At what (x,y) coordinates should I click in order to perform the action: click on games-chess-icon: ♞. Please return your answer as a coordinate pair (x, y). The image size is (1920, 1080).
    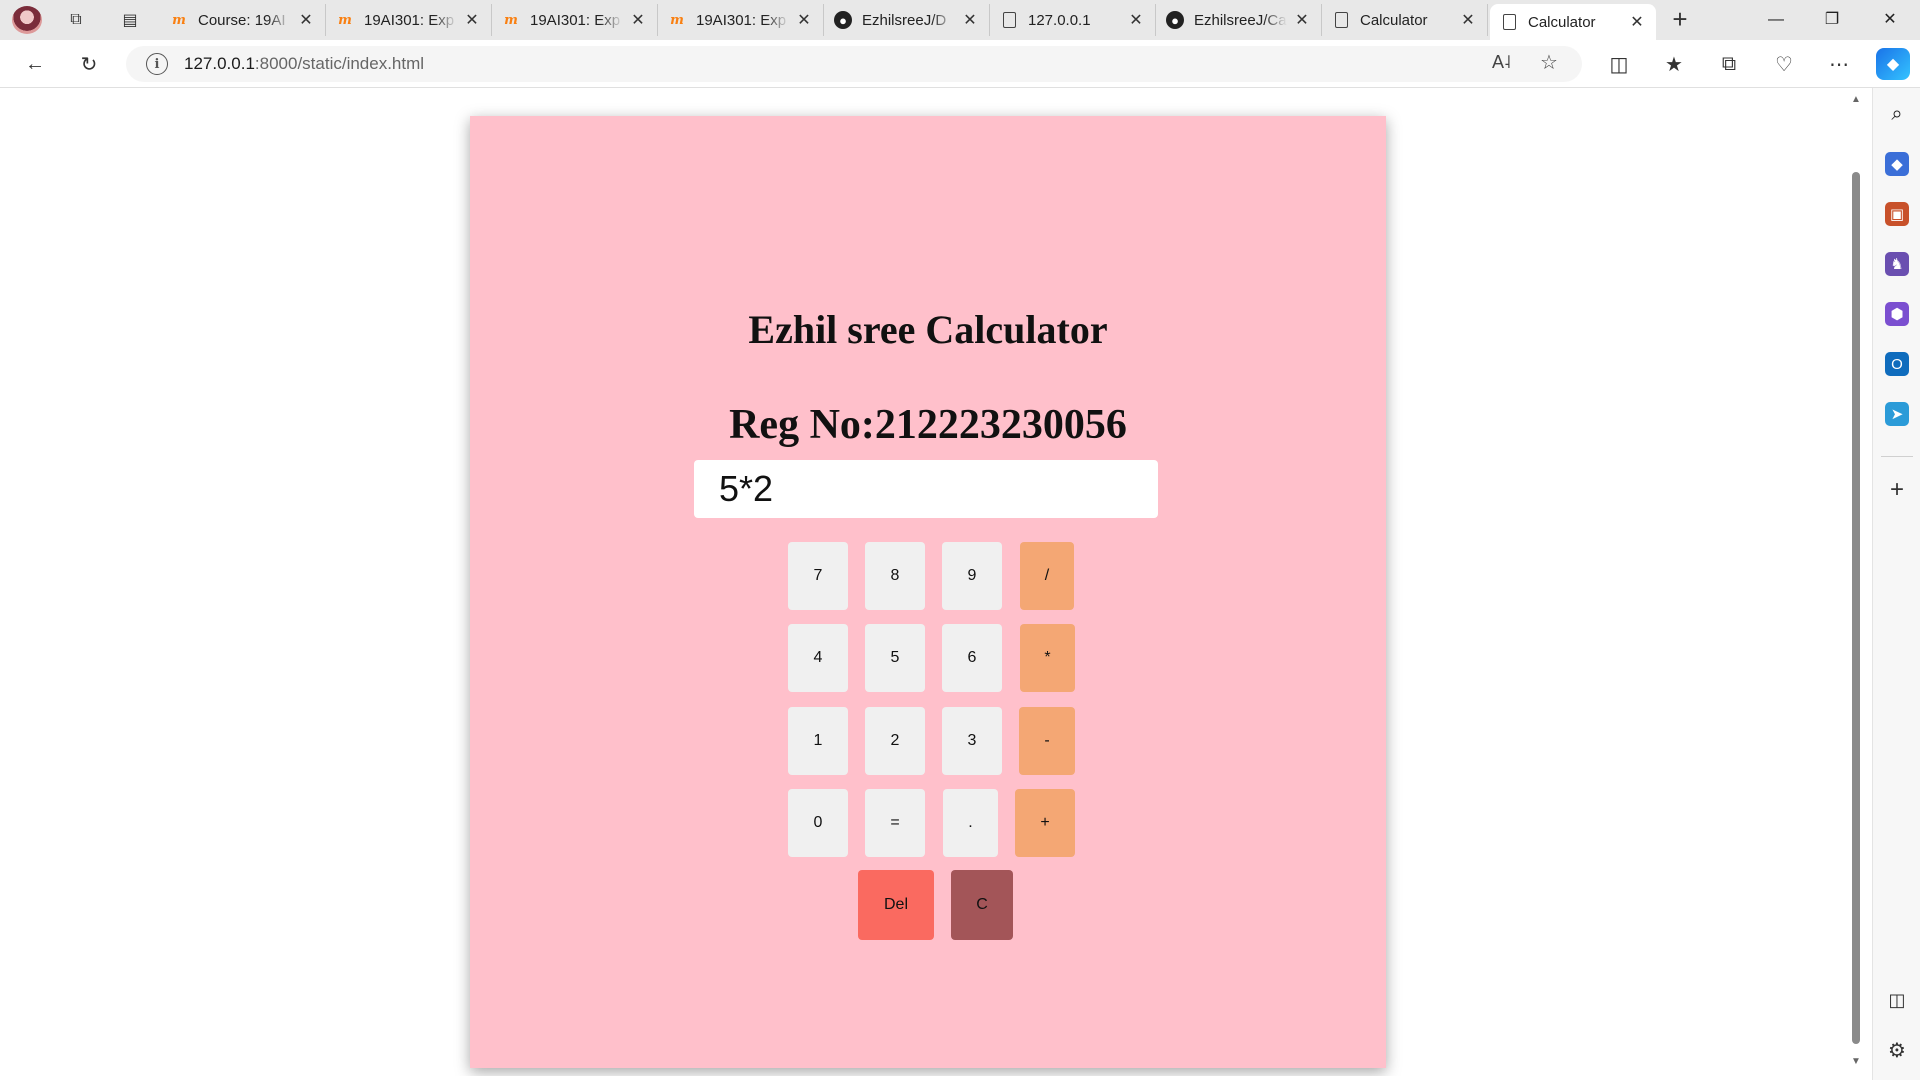
    Looking at the image, I should click on (1897, 264).